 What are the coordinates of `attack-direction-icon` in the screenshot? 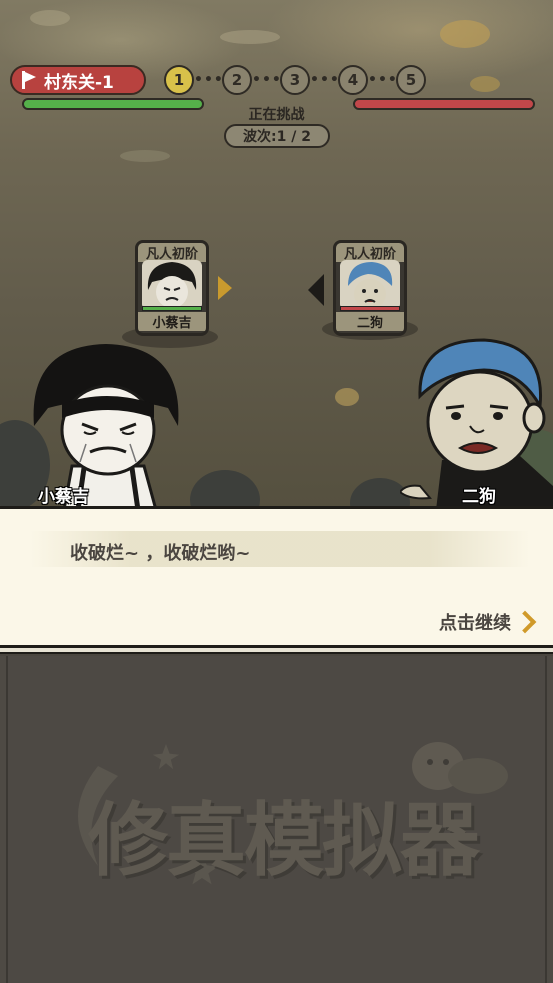 It's located at (225, 288).